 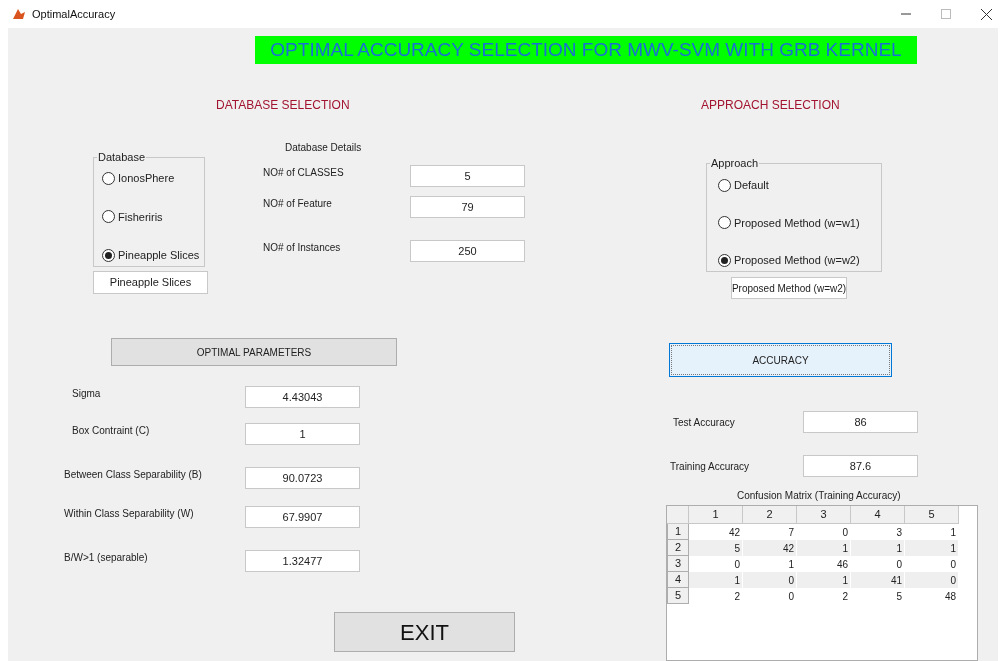 What do you see at coordinates (771, 105) in the screenshot?
I see `section-heading: APPROACH SELECTION` at bounding box center [771, 105].